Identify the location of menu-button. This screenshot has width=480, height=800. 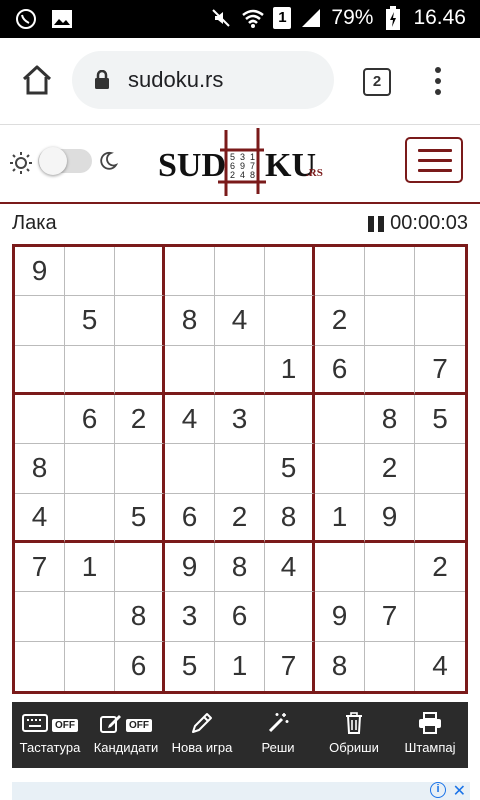
(434, 160).